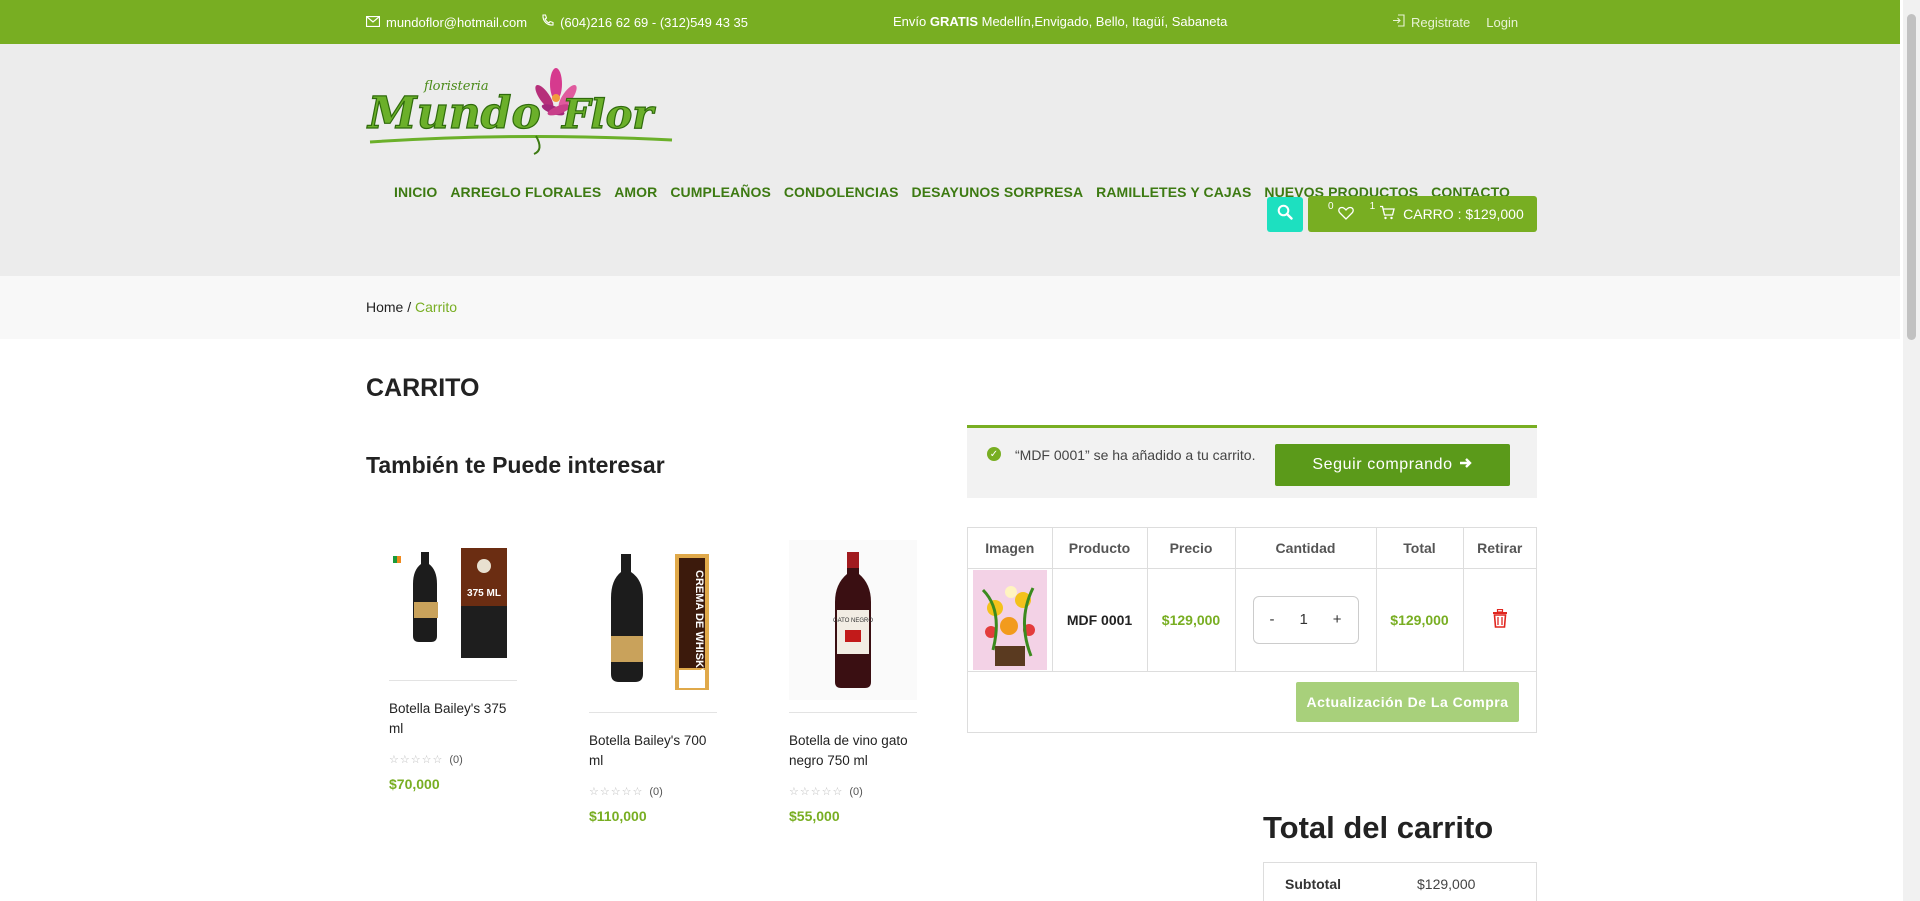  Describe the element at coordinates (423, 388) in the screenshot. I see `page-title: CARRITO` at that location.